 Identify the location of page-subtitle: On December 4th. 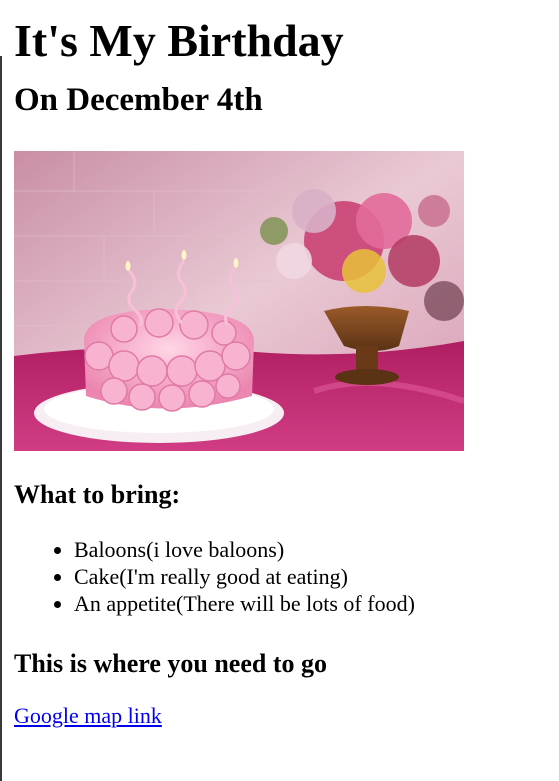
(138, 100).